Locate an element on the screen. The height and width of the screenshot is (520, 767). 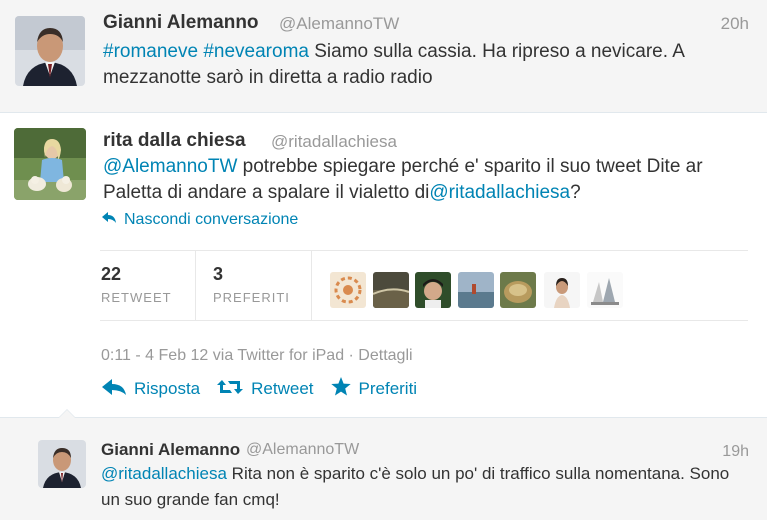
hide-conversation-label: Nascondi conversazione is located at coordinates (211, 219).